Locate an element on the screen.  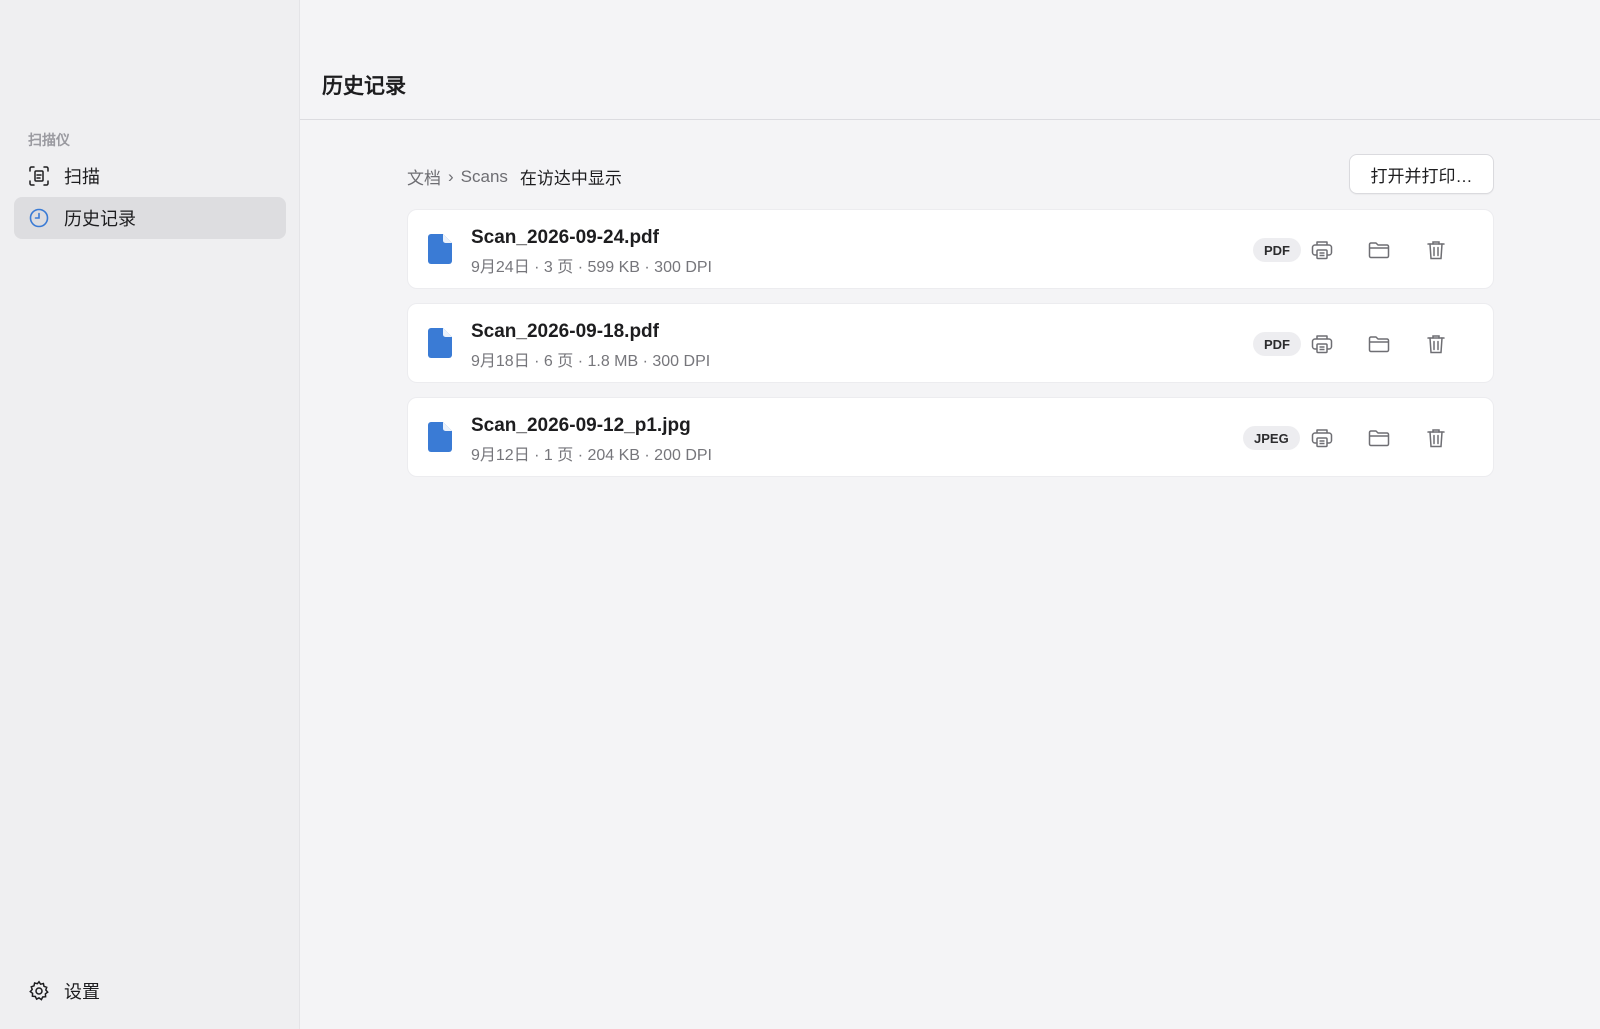
file-name: Scan_2026-09-24.pdf is located at coordinates (565, 237).